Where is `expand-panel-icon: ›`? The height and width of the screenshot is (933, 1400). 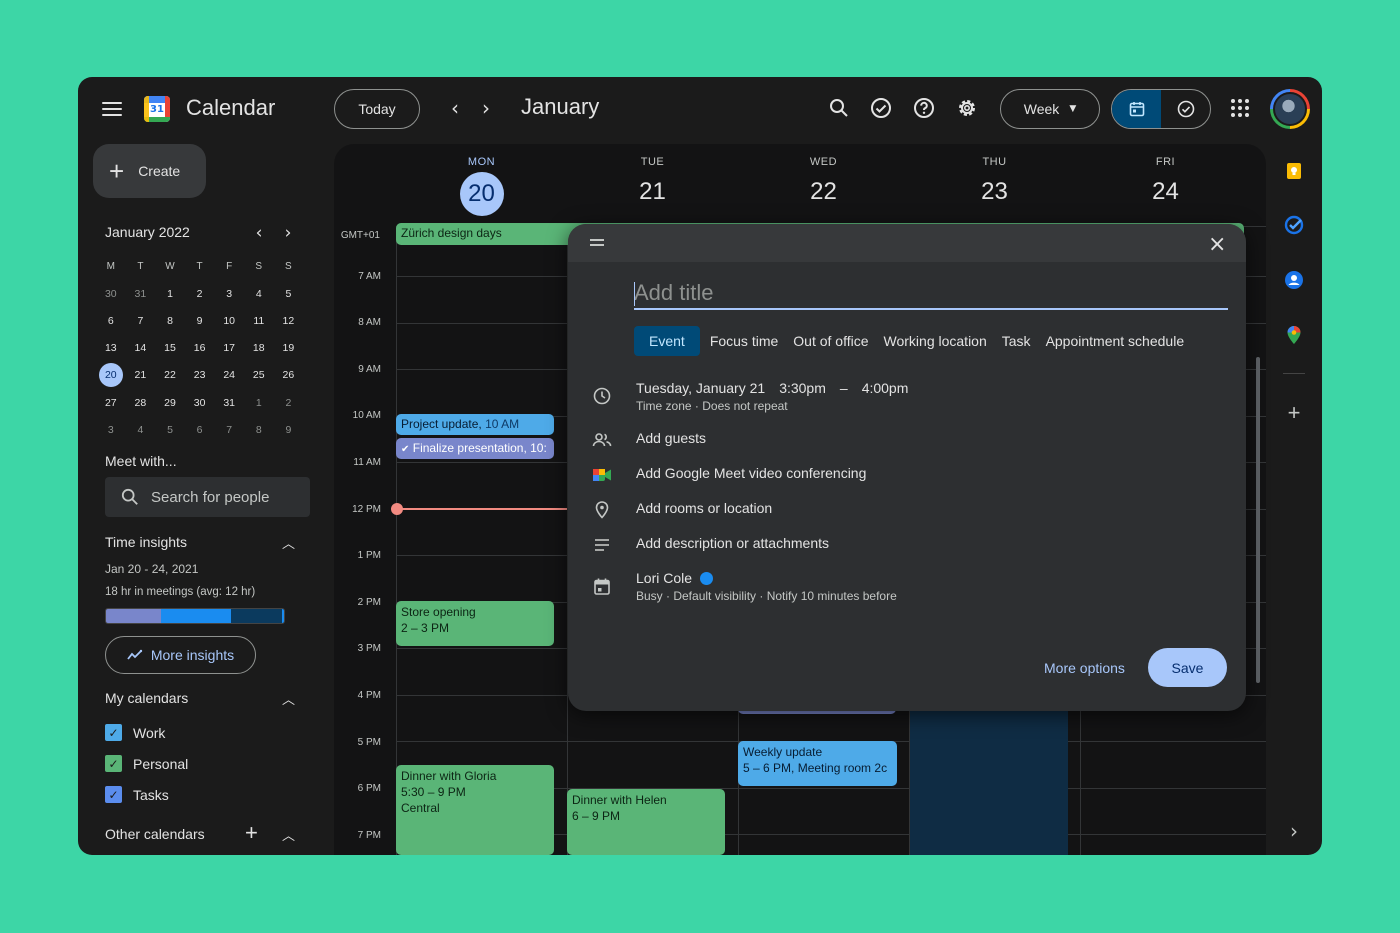
expand-panel-icon: › is located at coordinates (1294, 831).